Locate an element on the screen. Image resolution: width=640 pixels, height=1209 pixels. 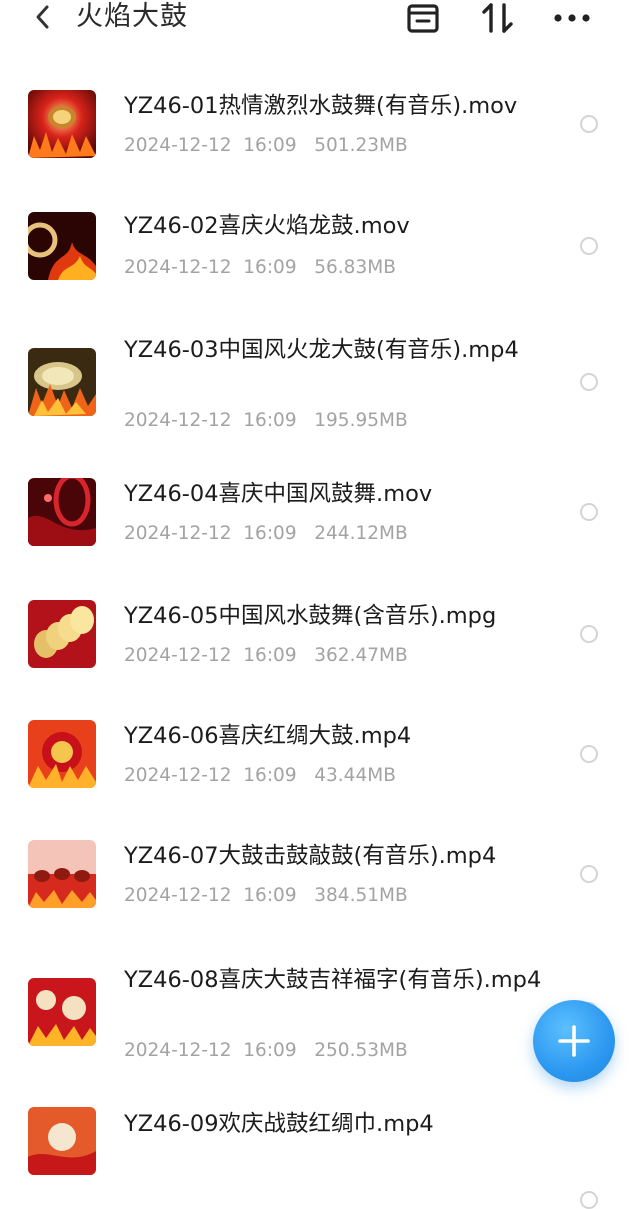
file-meta: 2024-12-12 16:09 244.12MB is located at coordinates (266, 534).